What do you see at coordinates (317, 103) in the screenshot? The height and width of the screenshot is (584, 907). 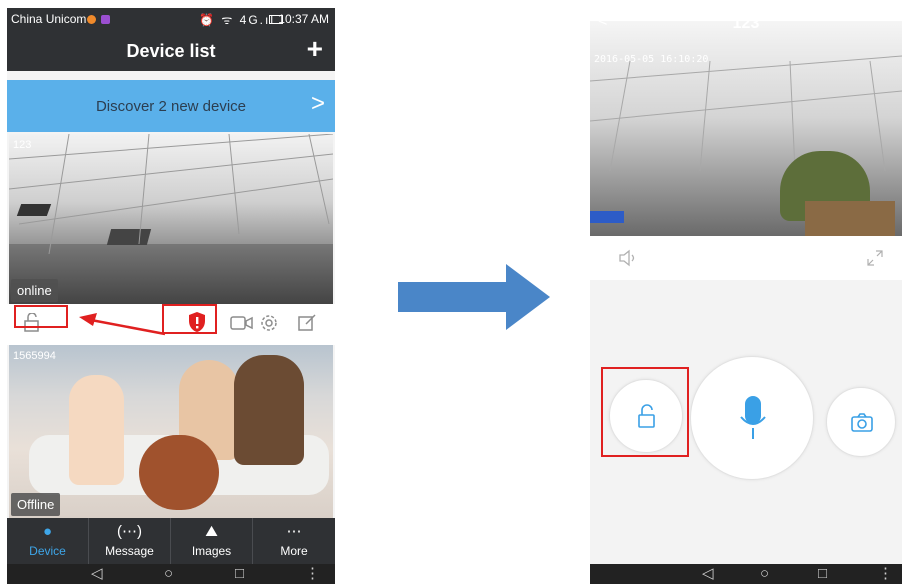 I see `chevron-right-icon: >` at bounding box center [317, 103].